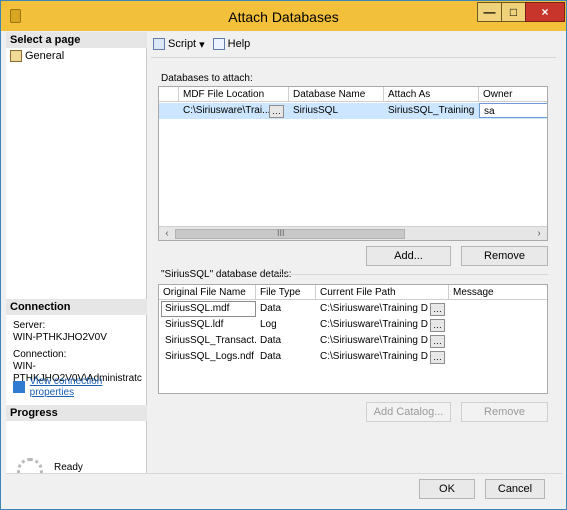 The height and width of the screenshot is (510, 567). I want to click on progress-header: Progress, so click(76, 413).